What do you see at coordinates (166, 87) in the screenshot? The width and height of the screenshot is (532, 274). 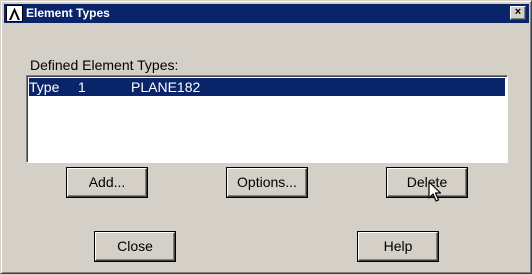 I see `row-element-name: PLANE182` at bounding box center [166, 87].